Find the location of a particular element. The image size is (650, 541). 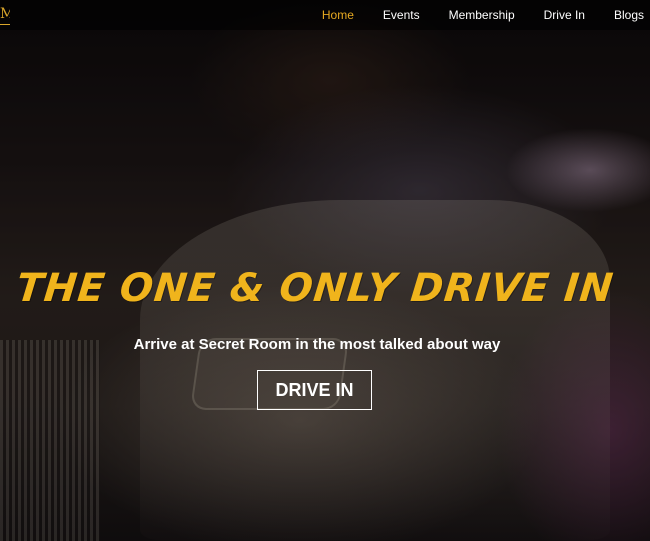

nav-item-home: Home is located at coordinates (338, 15).